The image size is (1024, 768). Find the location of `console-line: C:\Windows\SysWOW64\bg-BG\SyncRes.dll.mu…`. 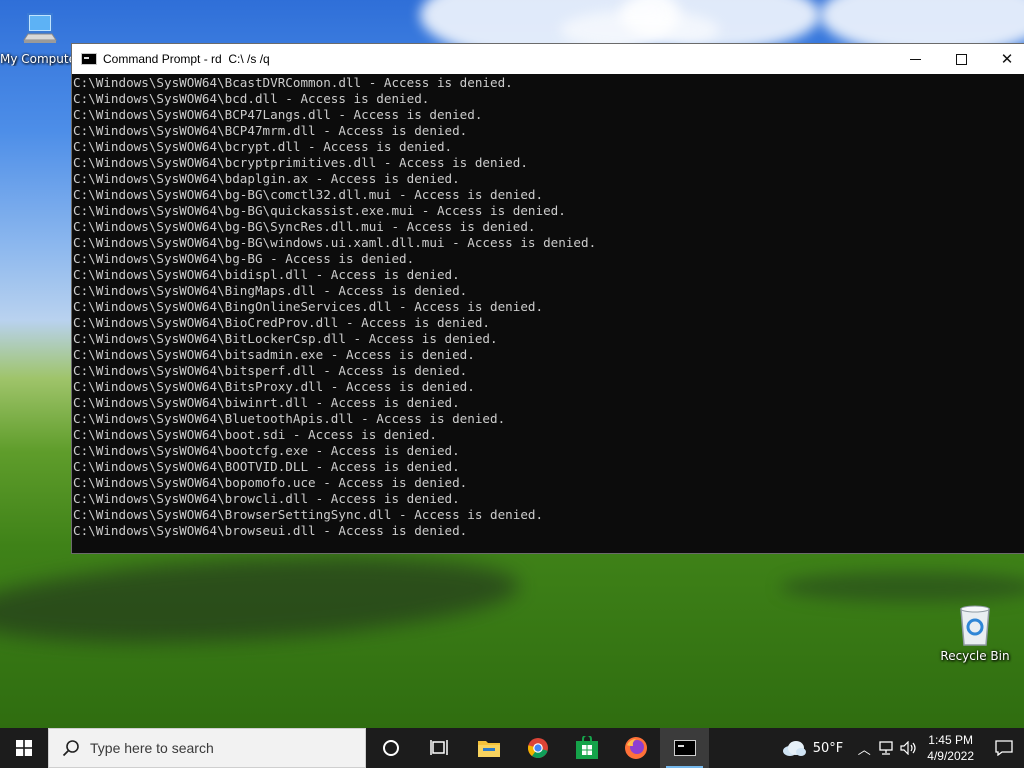

console-line: C:\Windows\SysWOW64\bg-BG\SyncRes.dll.mu… is located at coordinates (304, 226).